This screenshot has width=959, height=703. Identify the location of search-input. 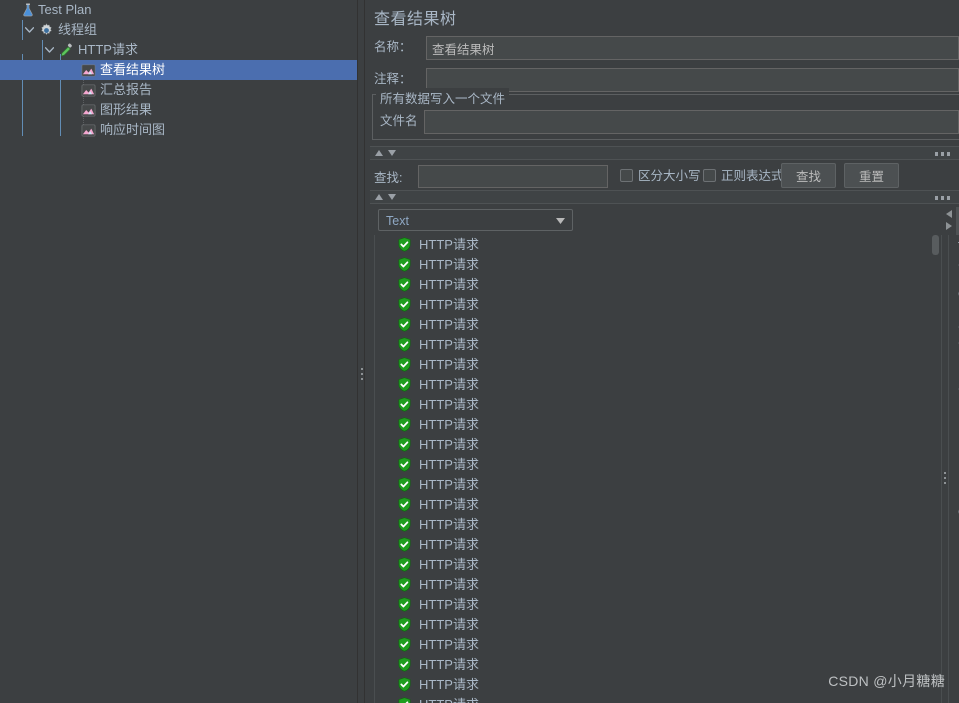
(513, 176).